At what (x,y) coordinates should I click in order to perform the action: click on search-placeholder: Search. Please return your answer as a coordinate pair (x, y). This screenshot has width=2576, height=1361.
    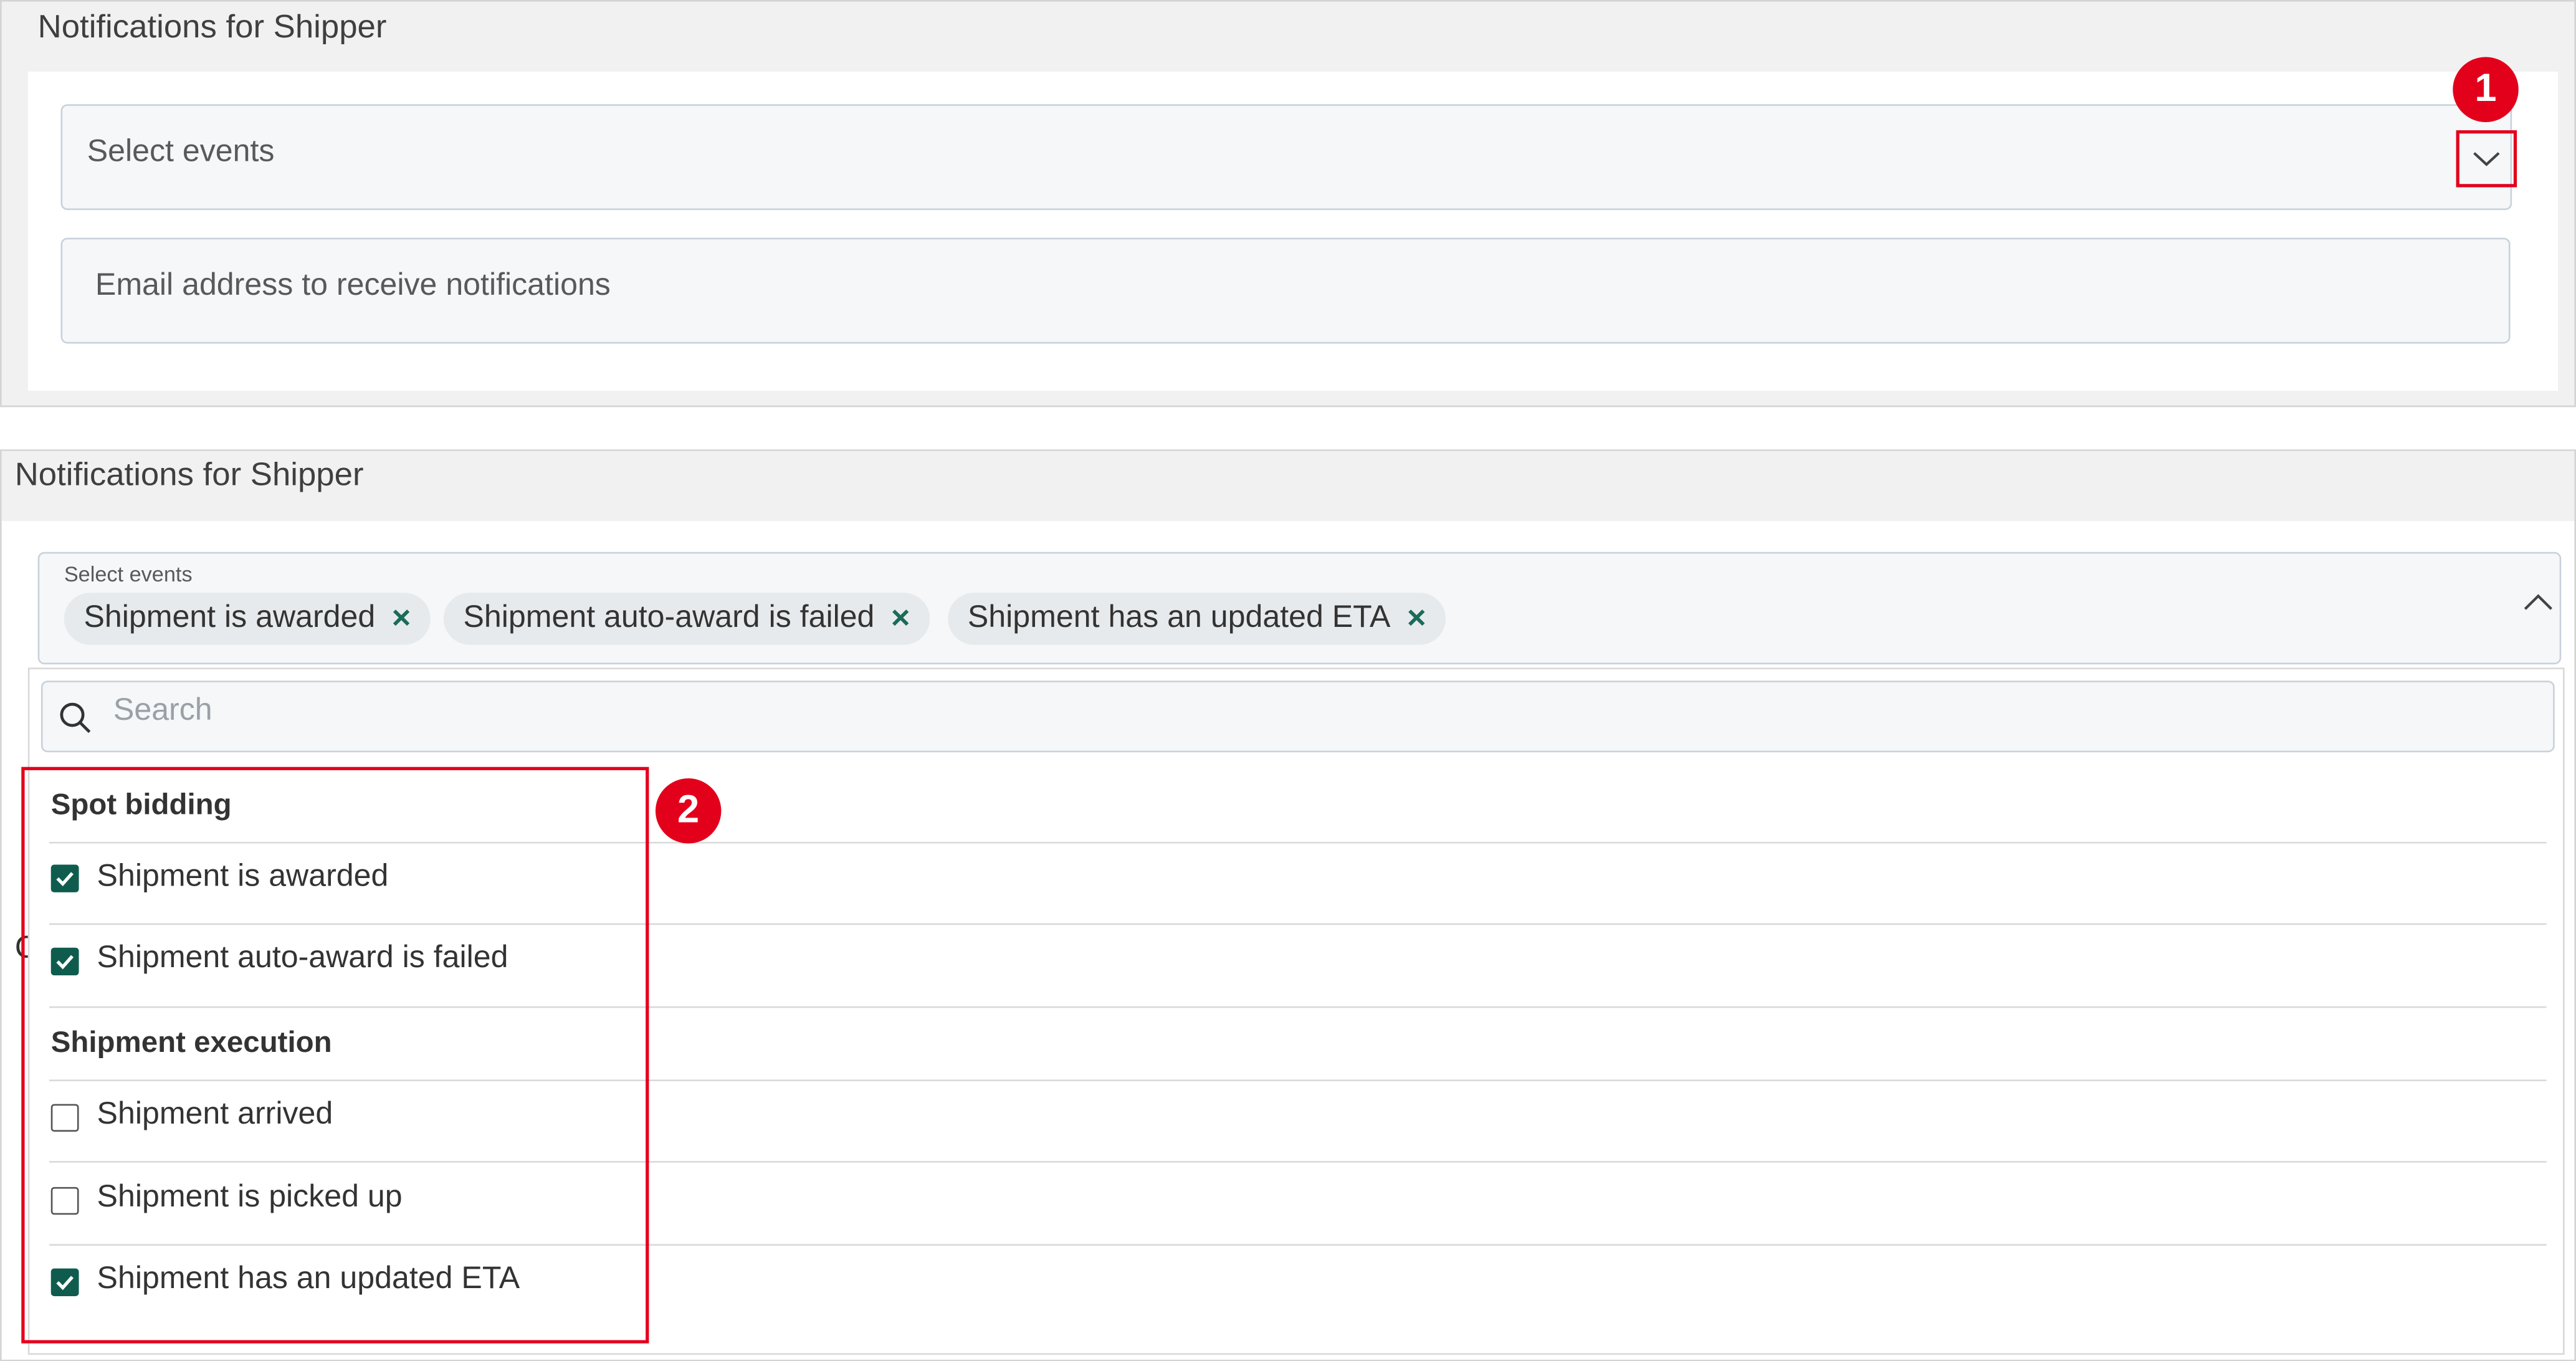
    Looking at the image, I should click on (162, 711).